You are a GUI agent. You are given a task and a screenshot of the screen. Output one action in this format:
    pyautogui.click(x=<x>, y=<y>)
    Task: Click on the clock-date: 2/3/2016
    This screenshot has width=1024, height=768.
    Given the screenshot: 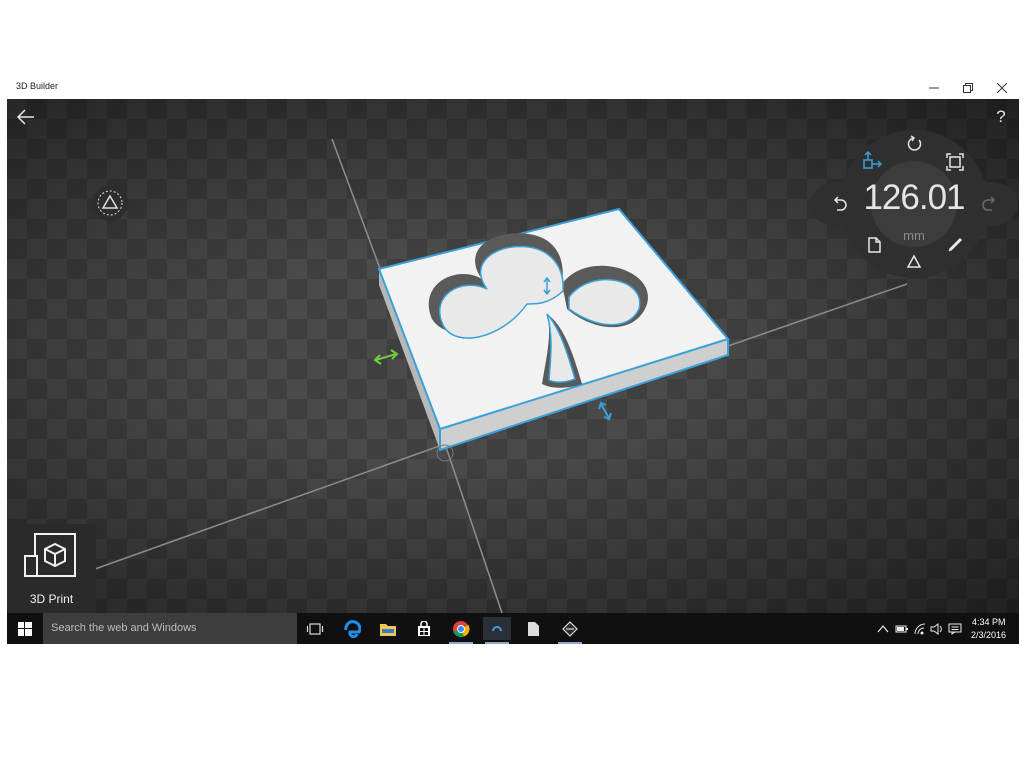 What is the action you would take?
    pyautogui.click(x=988, y=635)
    